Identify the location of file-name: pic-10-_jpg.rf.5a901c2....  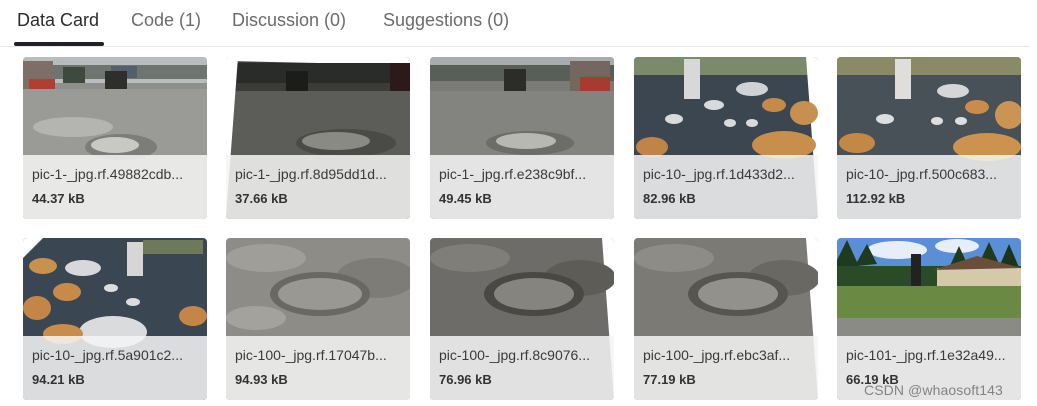
(107, 355).